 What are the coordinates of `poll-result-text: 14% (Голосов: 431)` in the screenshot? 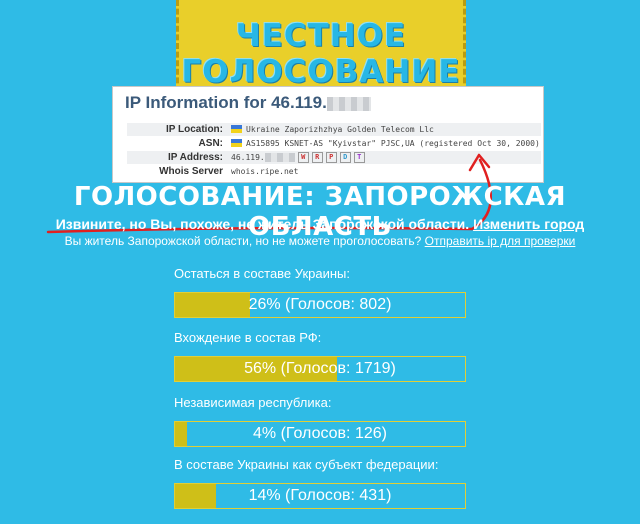 It's located at (320, 495).